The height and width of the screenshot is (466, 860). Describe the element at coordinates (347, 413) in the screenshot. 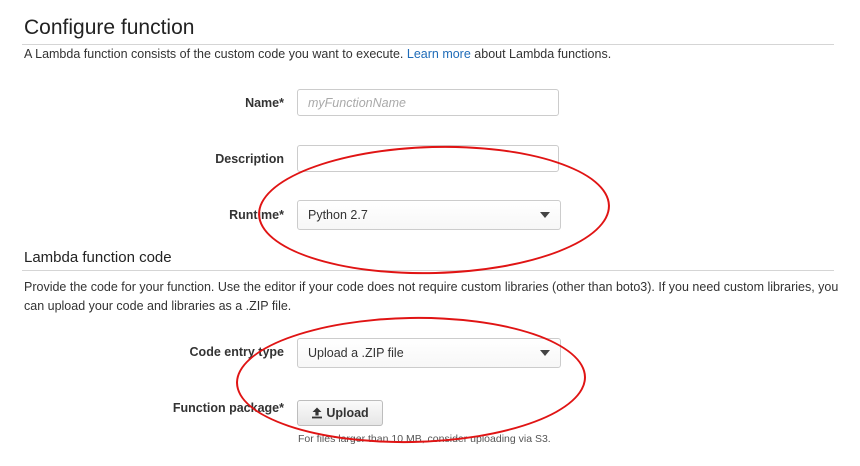

I see `upload-button-label: Upload` at that location.